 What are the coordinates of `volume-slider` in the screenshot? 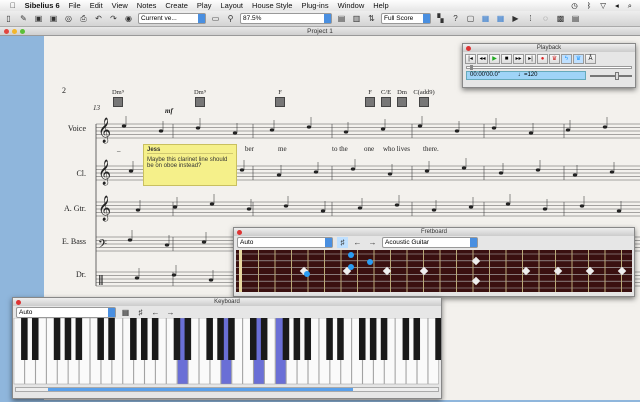 It's located at (611, 75).